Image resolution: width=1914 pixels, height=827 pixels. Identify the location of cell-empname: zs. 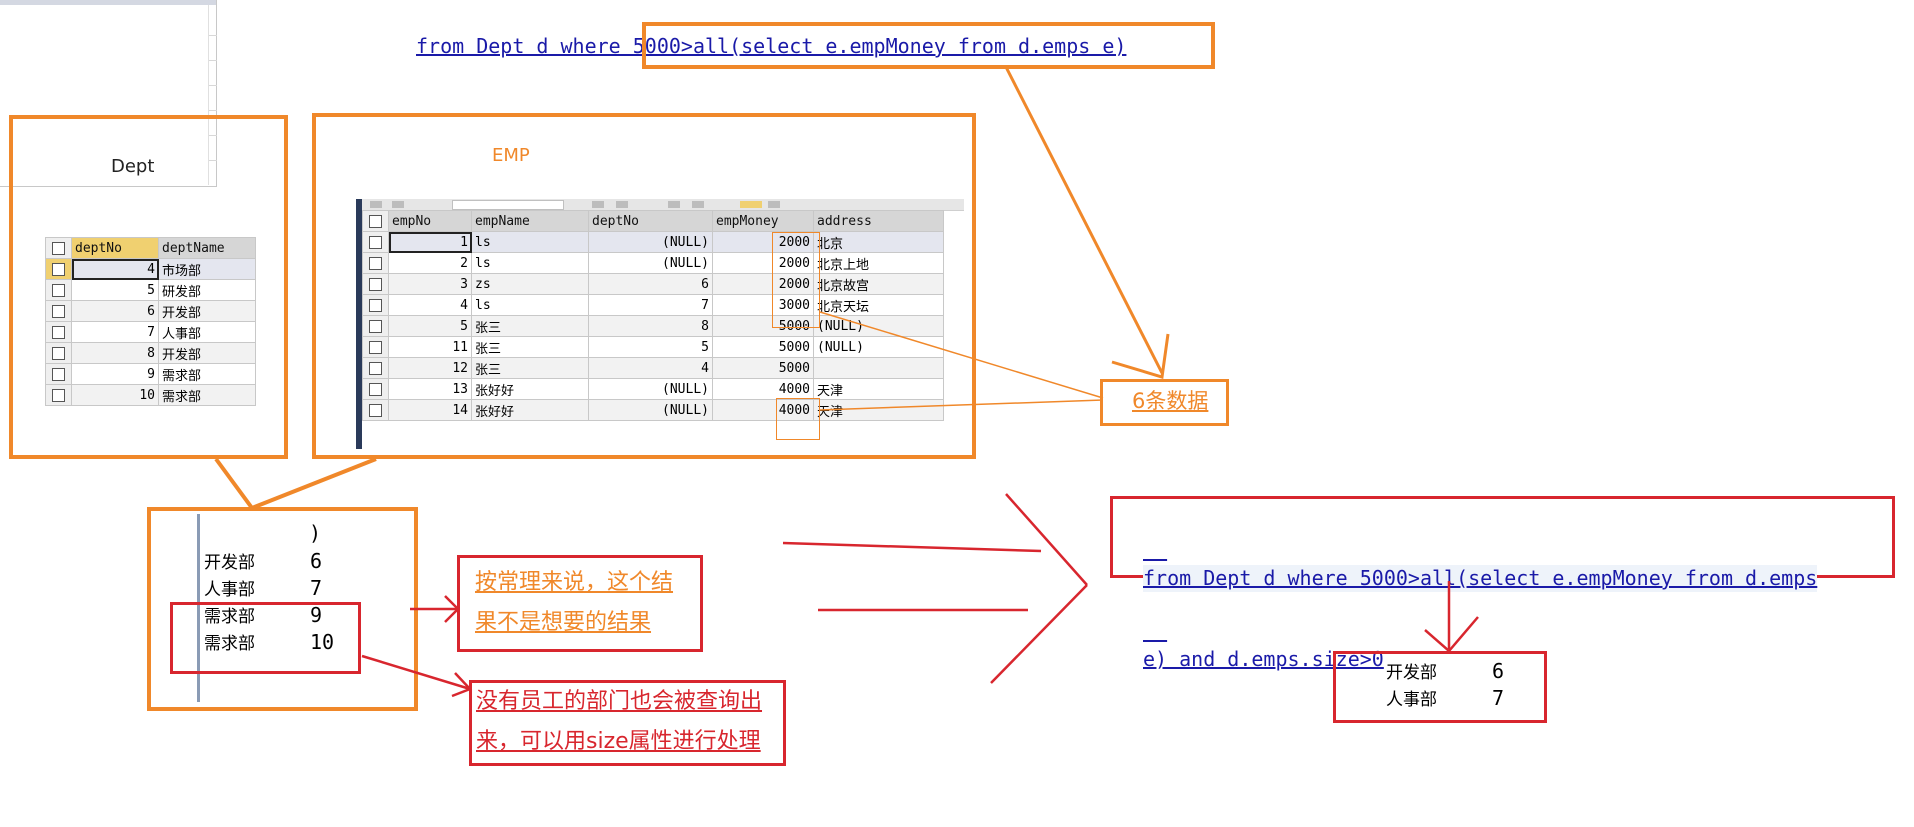
(530, 284).